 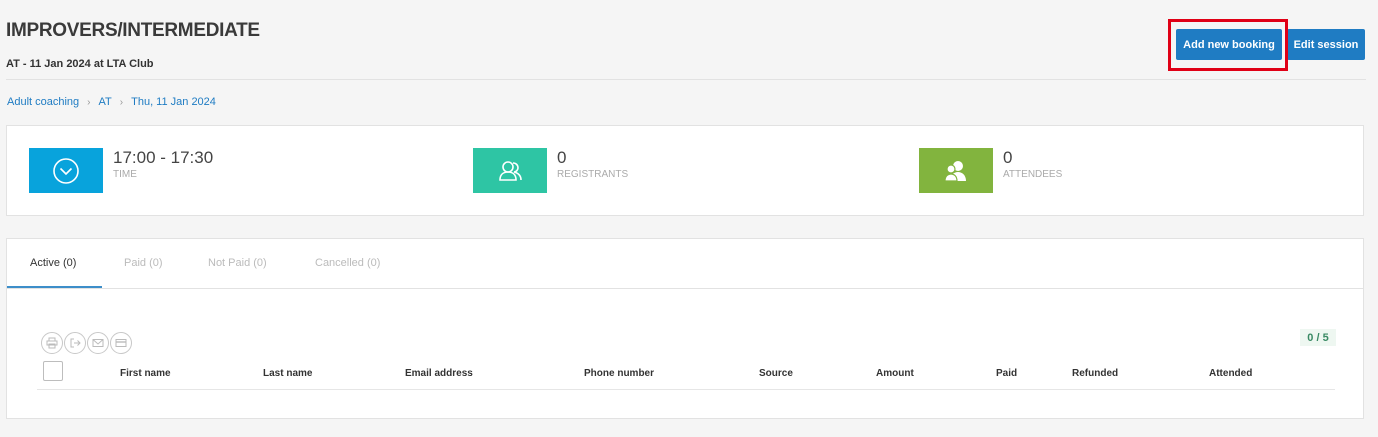 I want to click on column-paid: Paid, so click(x=1006, y=373).